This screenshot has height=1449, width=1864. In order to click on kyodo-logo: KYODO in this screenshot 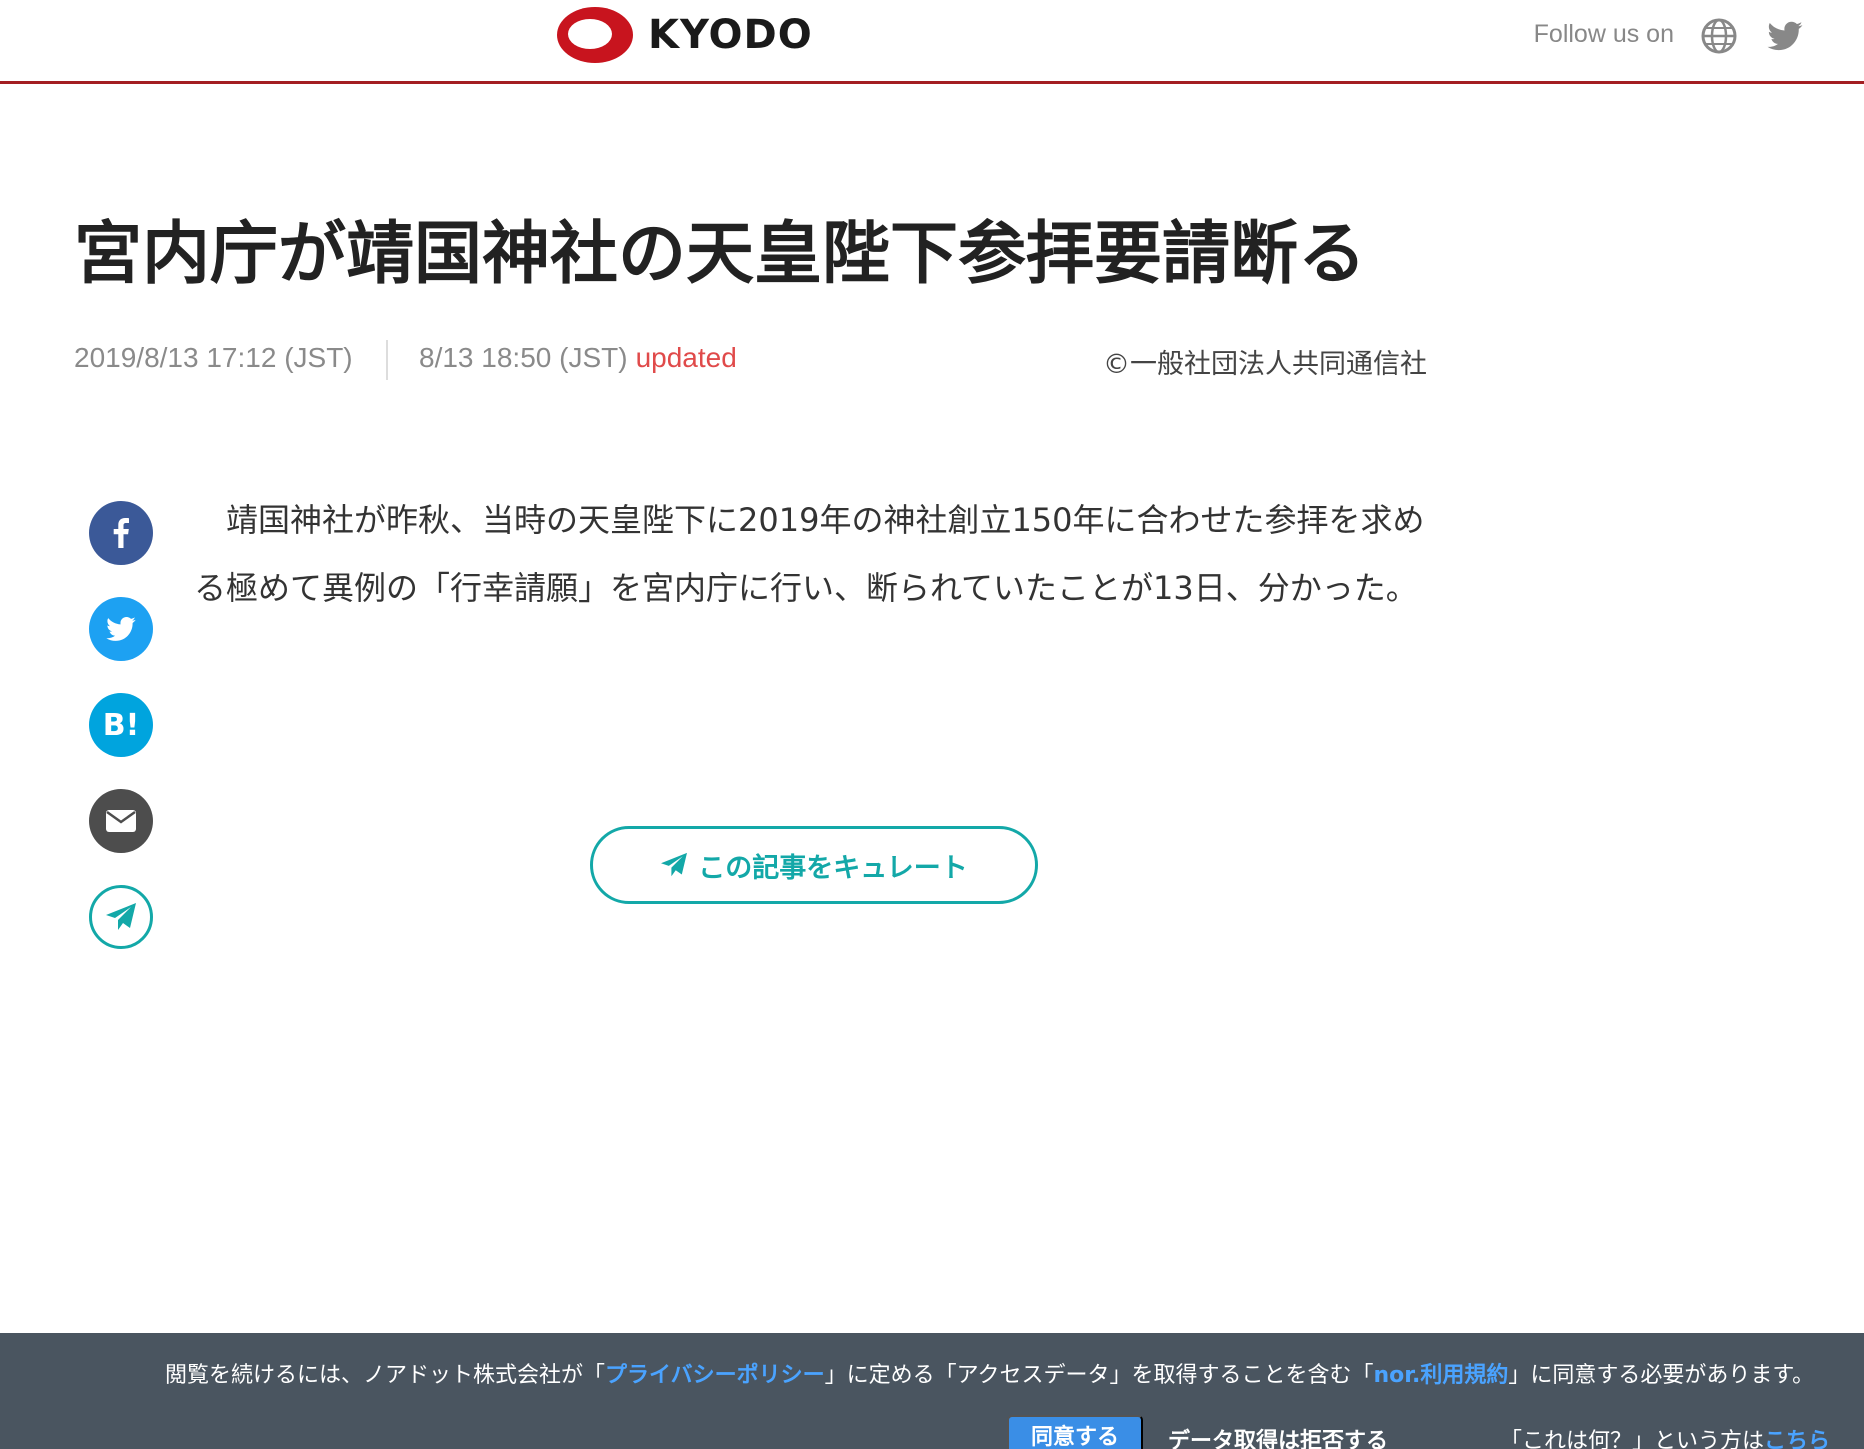, I will do `click(684, 35)`.